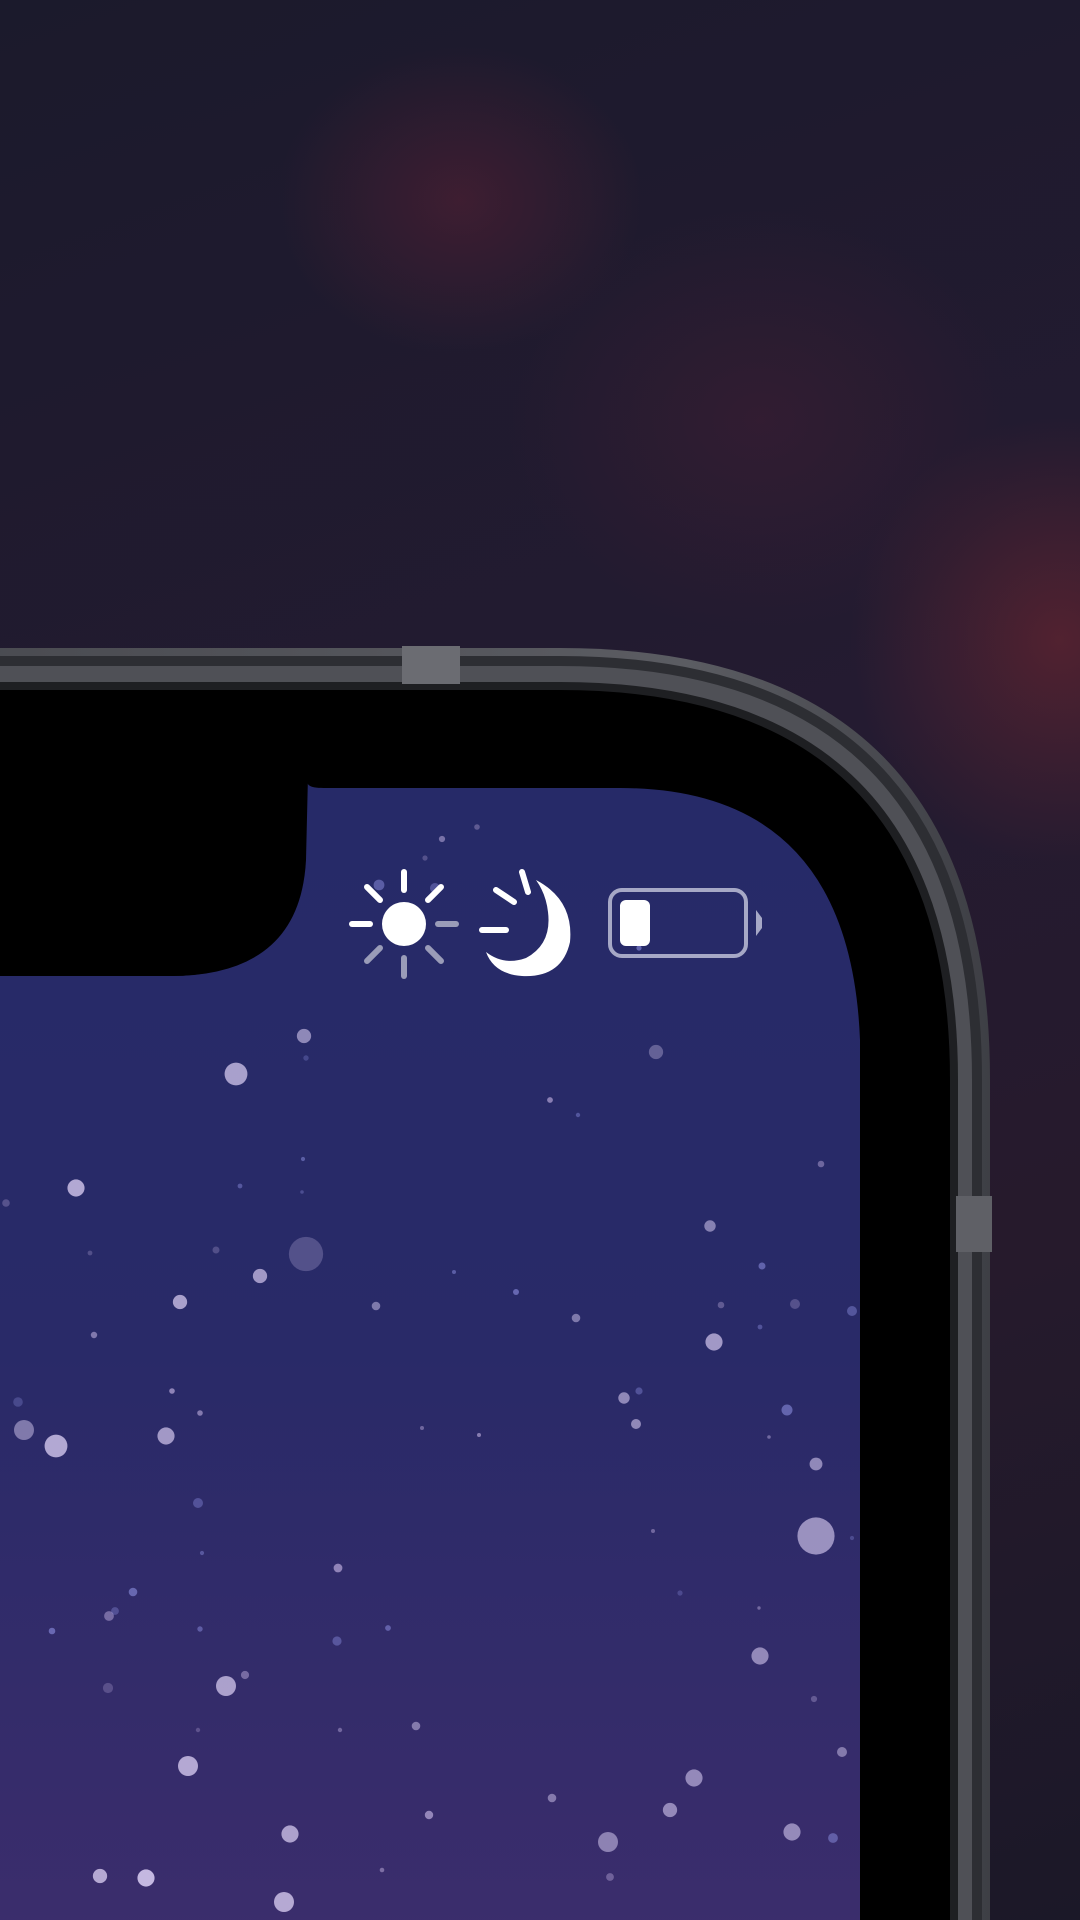 The height and width of the screenshot is (1920, 1080). What do you see at coordinates (155, 833) in the screenshot?
I see `notch` at bounding box center [155, 833].